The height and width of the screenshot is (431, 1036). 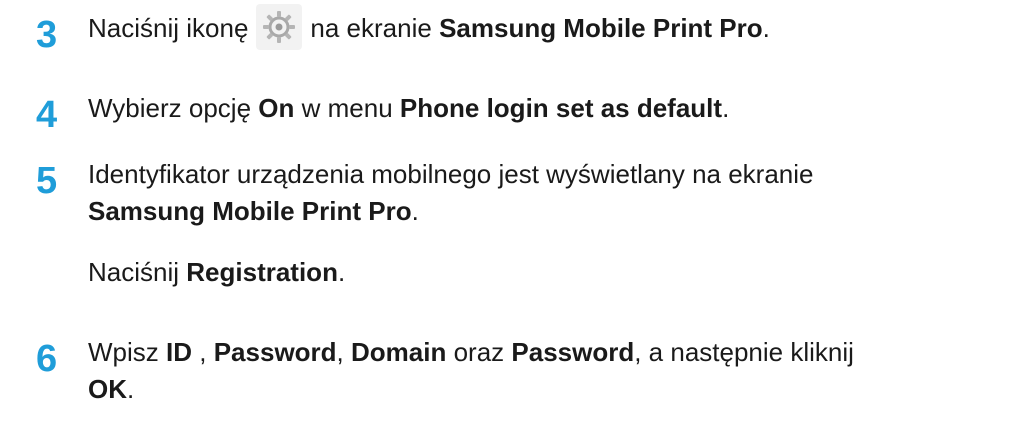 What do you see at coordinates (279, 27) in the screenshot?
I see `gear-icon` at bounding box center [279, 27].